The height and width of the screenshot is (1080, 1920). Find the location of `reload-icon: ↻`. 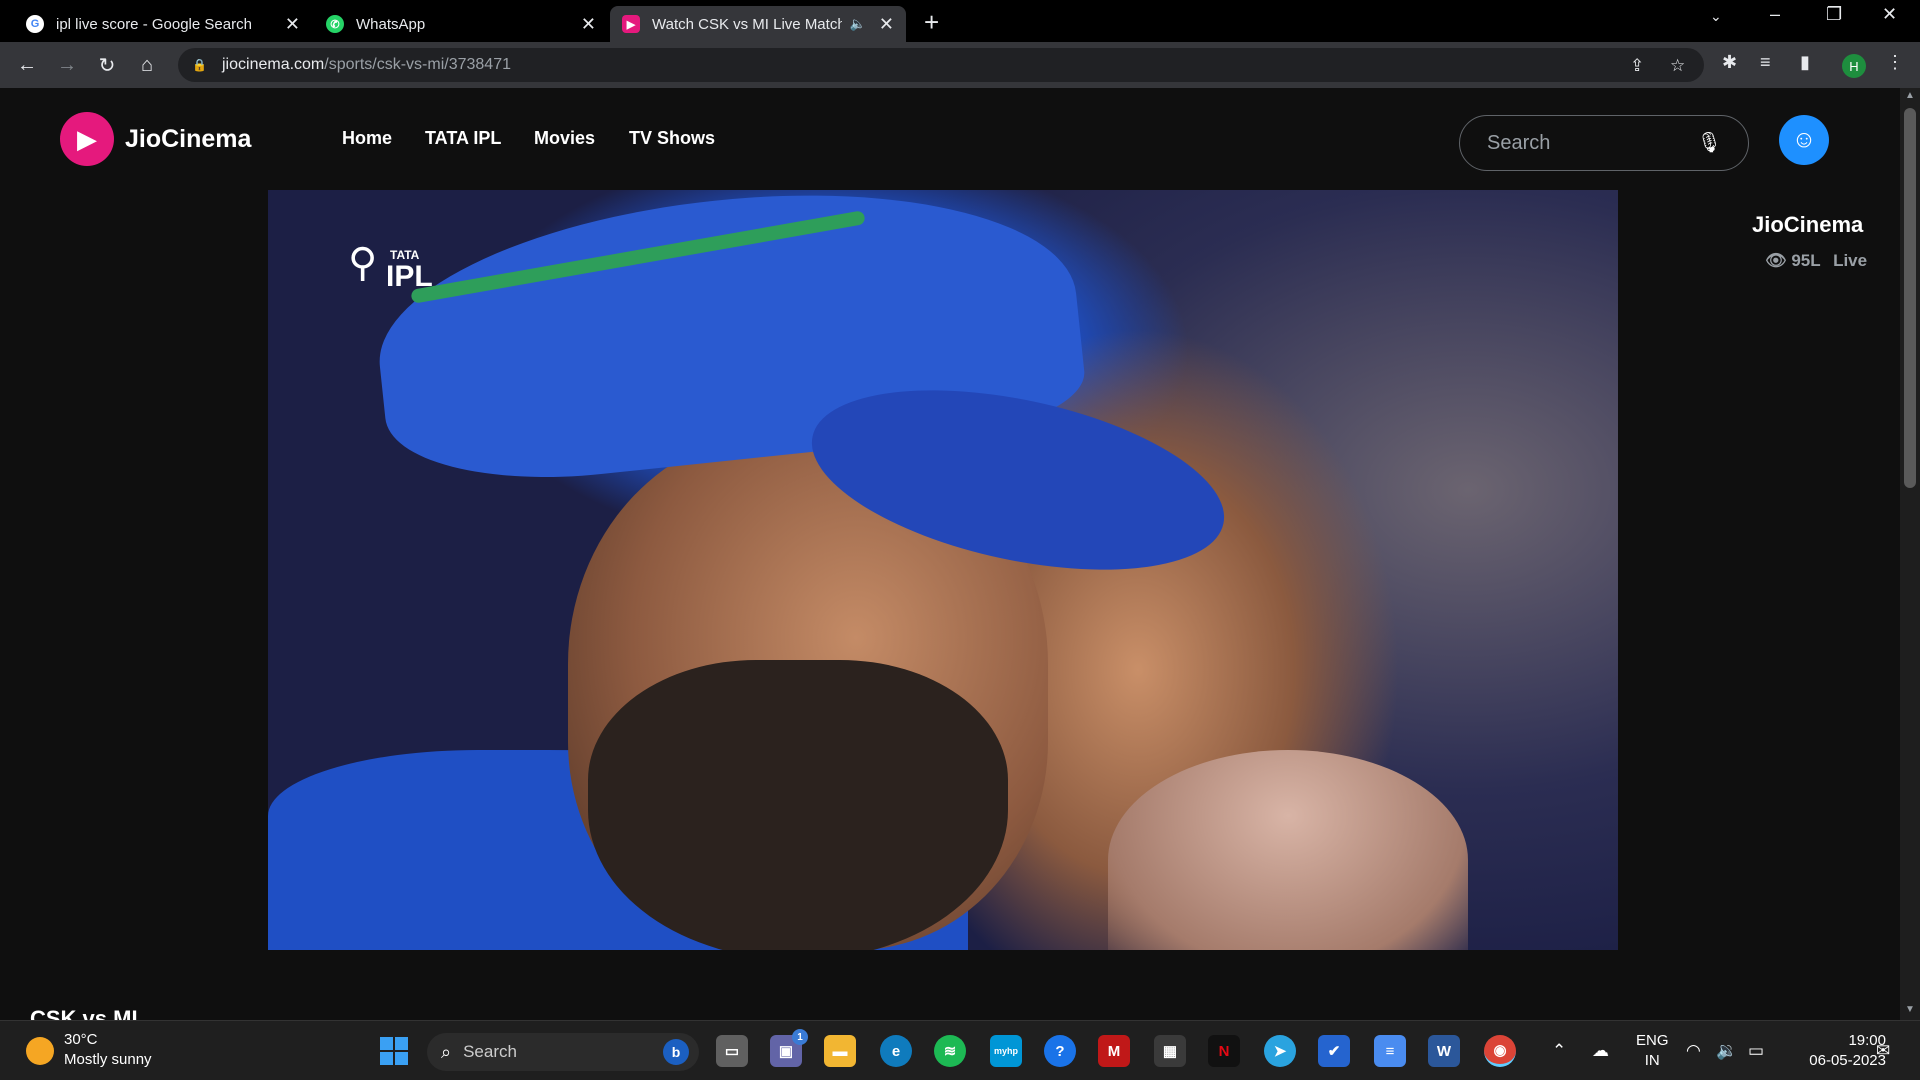

reload-icon: ↻ is located at coordinates (107, 65).